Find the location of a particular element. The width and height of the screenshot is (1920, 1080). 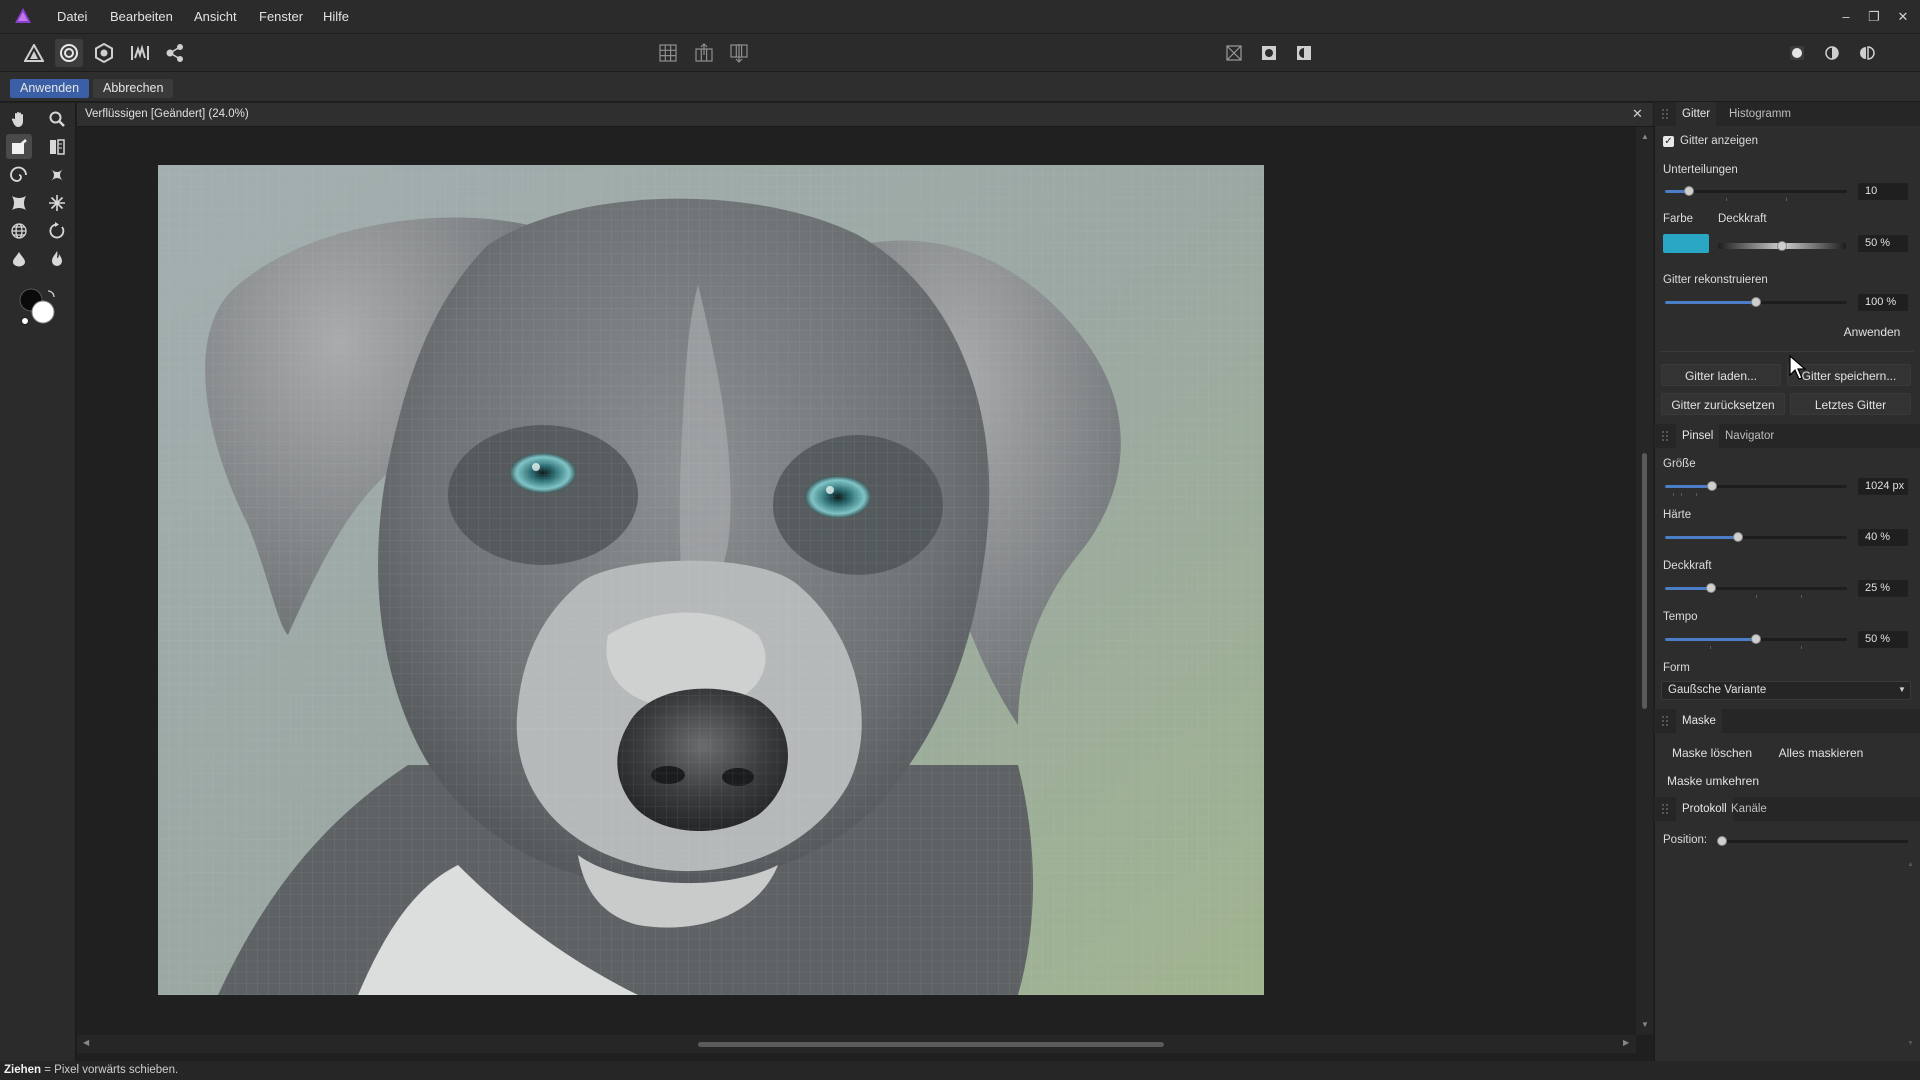

mask-on-icon is located at coordinates (1269, 53).